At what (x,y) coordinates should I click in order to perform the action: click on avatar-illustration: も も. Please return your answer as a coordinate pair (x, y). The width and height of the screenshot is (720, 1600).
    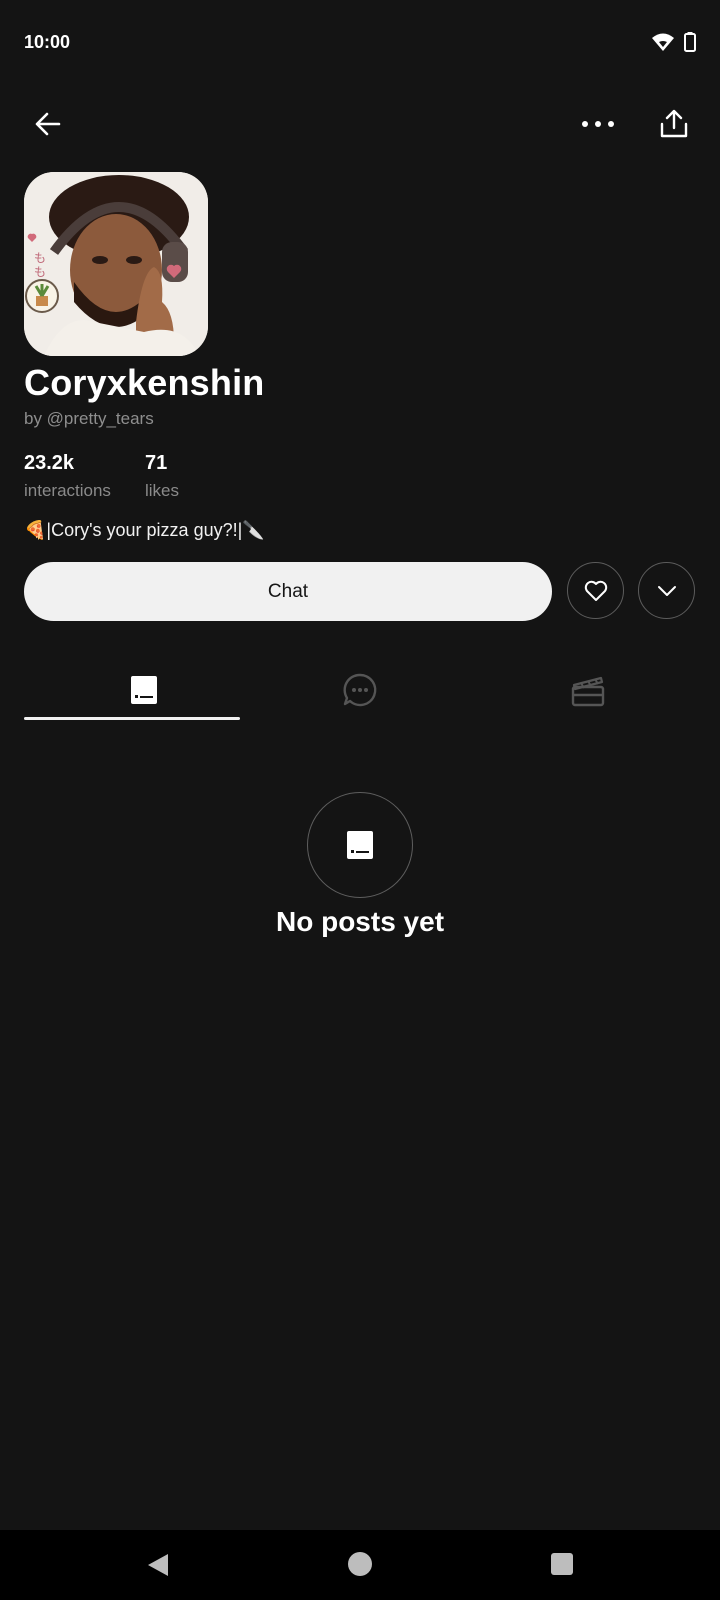
    Looking at the image, I should click on (116, 264).